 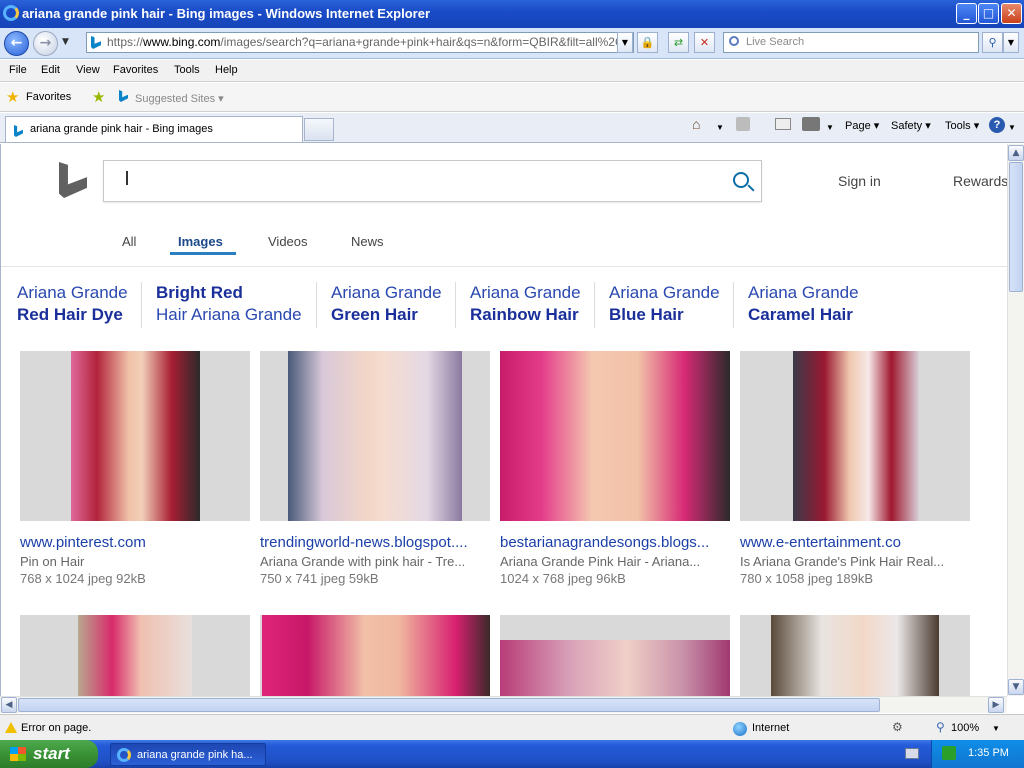 I want to click on back-button: ←, so click(x=16, y=43).